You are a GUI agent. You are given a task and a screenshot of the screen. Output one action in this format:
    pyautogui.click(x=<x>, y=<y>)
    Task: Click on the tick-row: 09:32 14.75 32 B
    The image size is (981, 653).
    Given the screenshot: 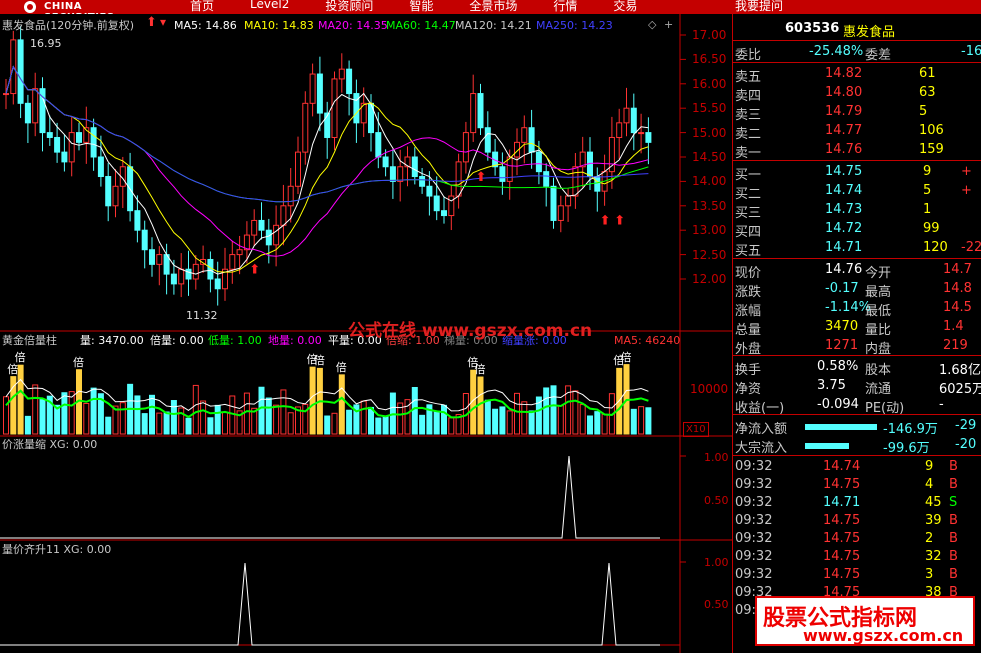 What is the action you would take?
    pyautogui.click(x=857, y=557)
    